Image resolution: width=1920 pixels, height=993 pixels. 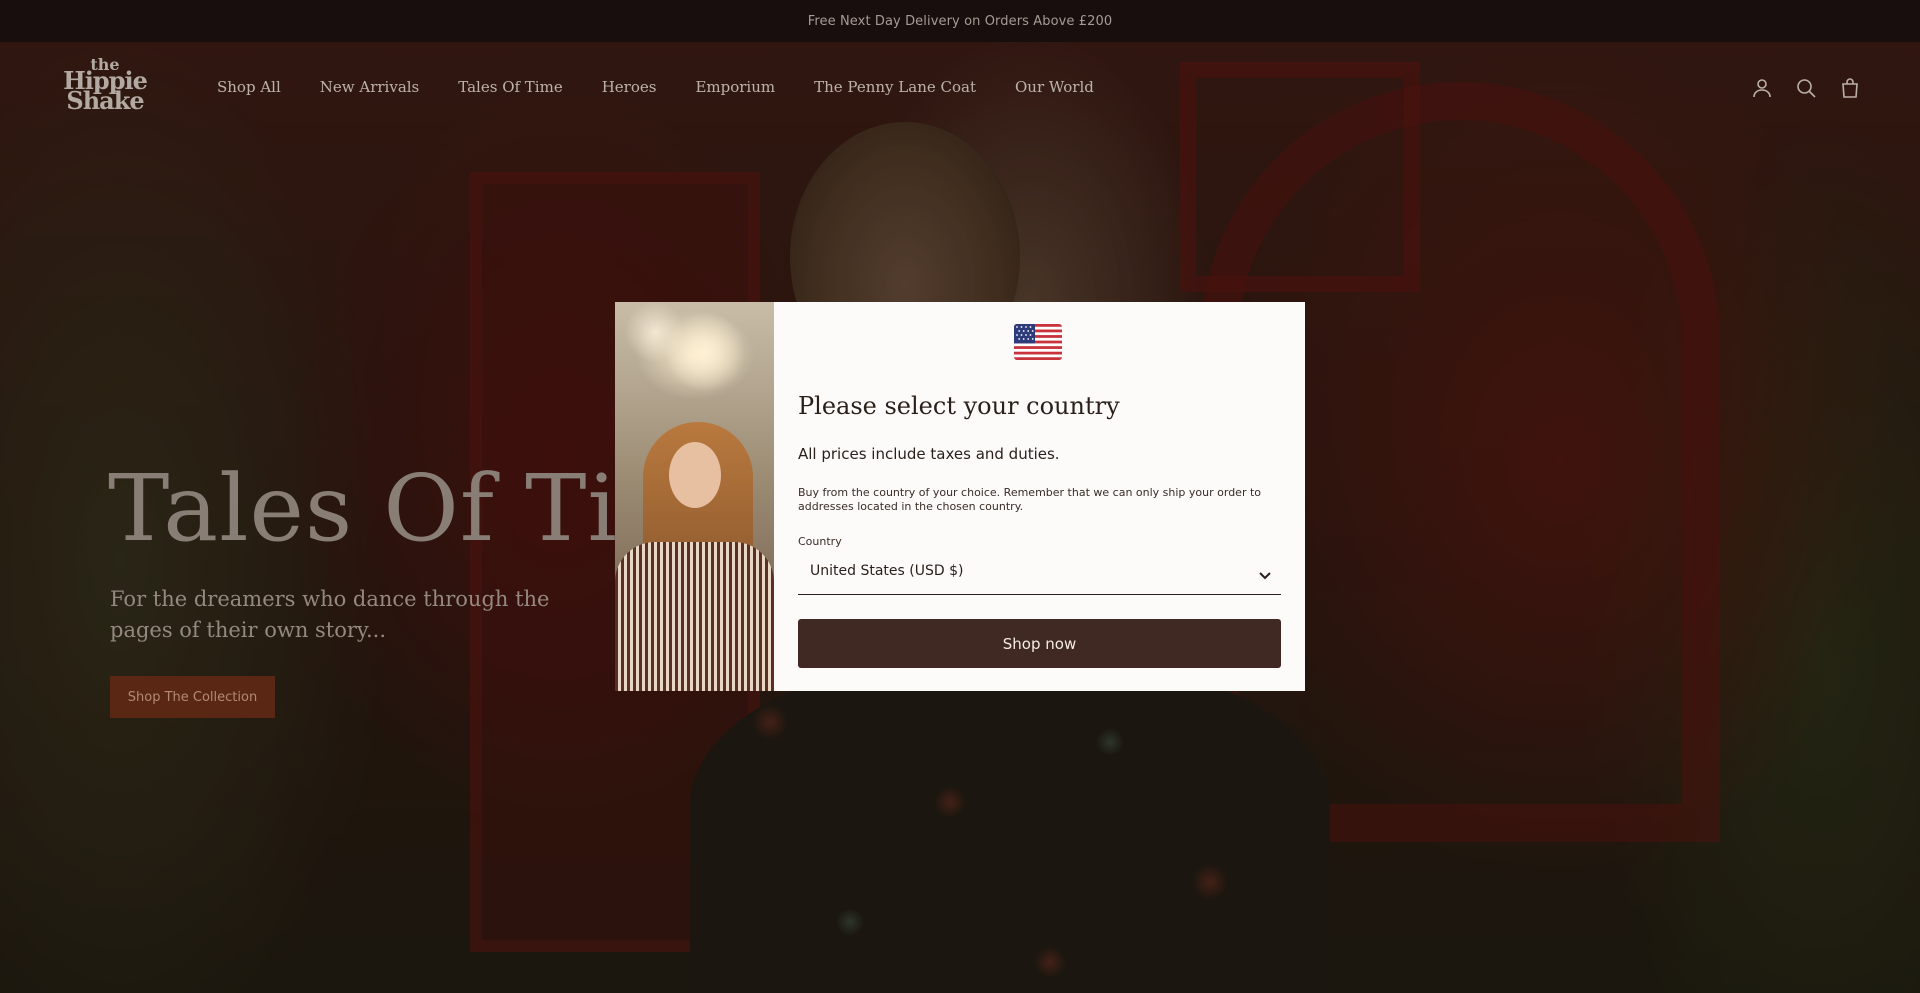 I want to click on country-select: United States (USD $), so click(x=1039, y=575).